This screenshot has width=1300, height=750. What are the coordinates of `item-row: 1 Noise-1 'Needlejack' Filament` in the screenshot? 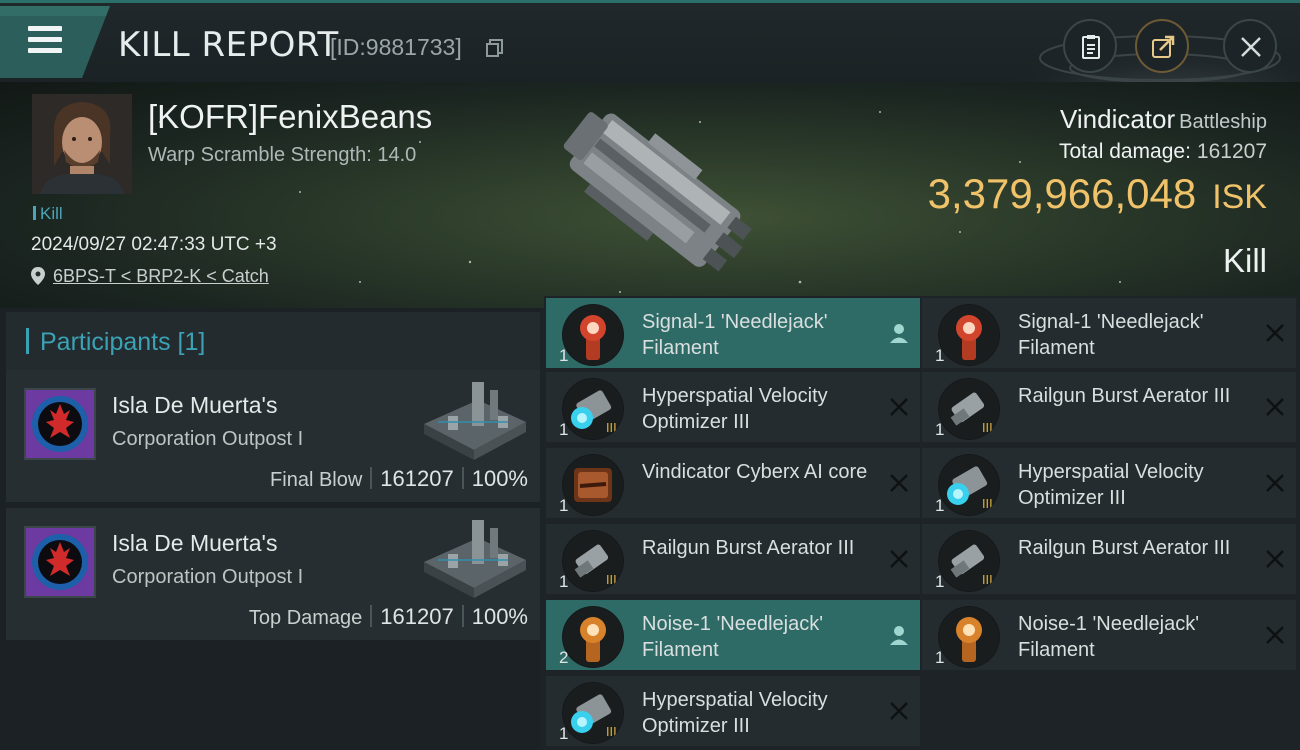 It's located at (1109, 635).